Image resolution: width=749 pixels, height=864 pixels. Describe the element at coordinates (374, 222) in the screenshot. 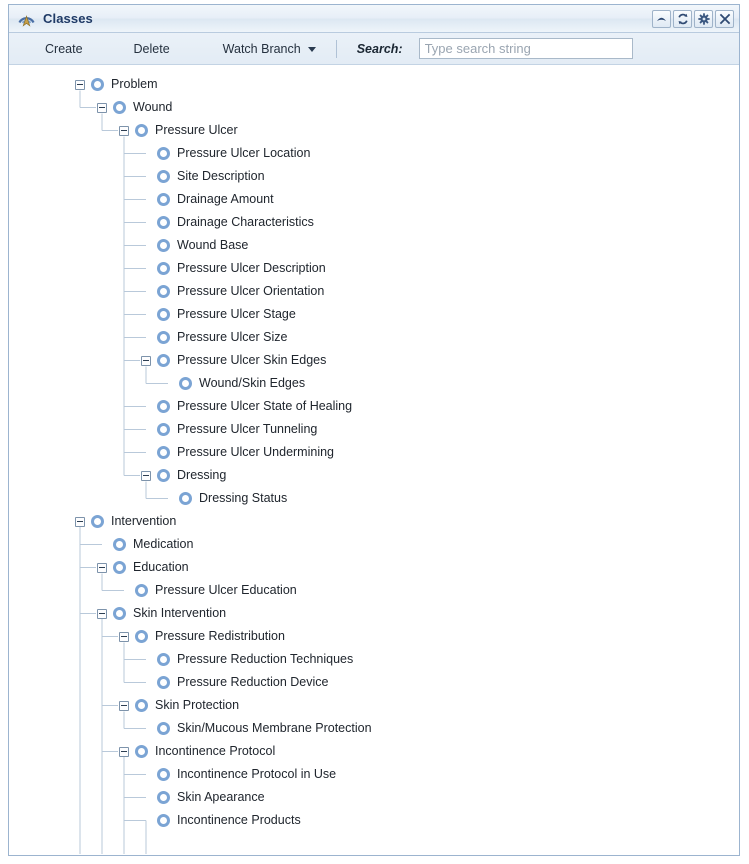

I see `tree-node: Drainage Characteristics` at that location.